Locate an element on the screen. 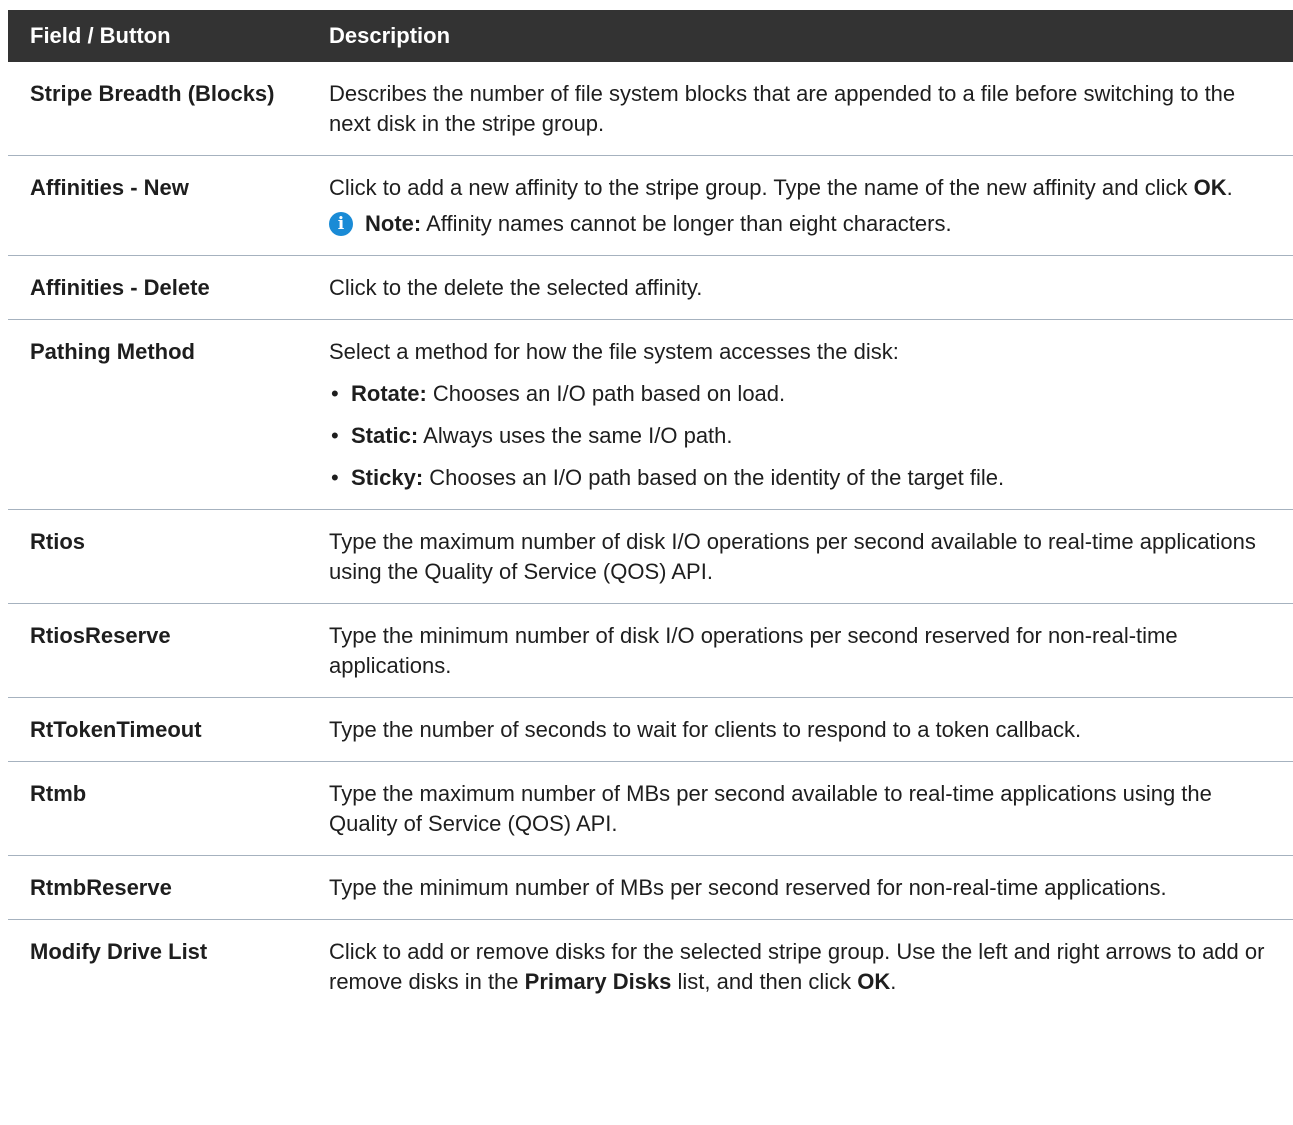 The width and height of the screenshot is (1293, 1125). header-description: Description is located at coordinates (804, 36).